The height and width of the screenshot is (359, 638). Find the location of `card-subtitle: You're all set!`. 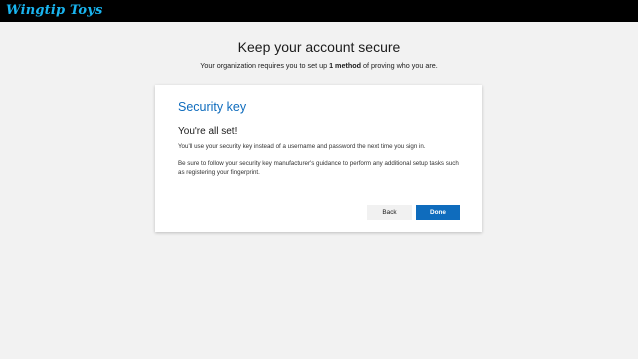

card-subtitle: You're all set! is located at coordinates (208, 131).